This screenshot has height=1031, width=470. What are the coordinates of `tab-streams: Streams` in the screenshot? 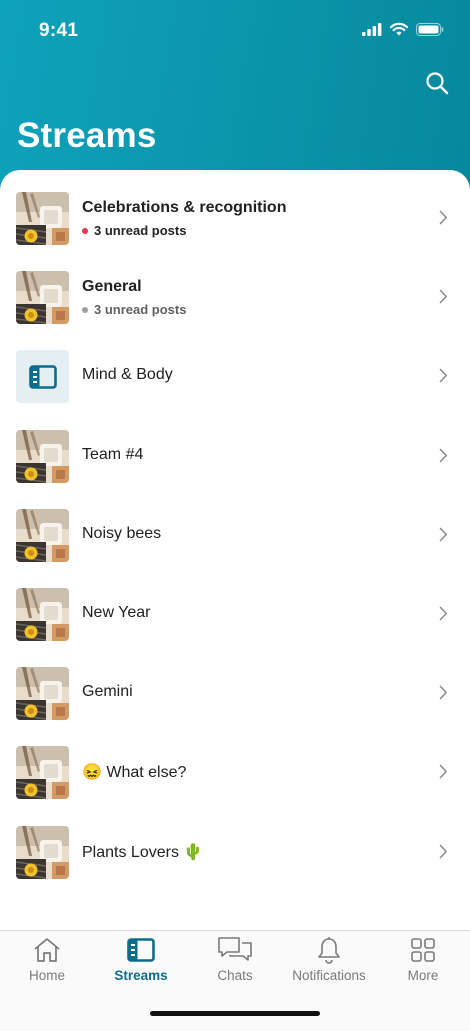 It's located at (141, 961).